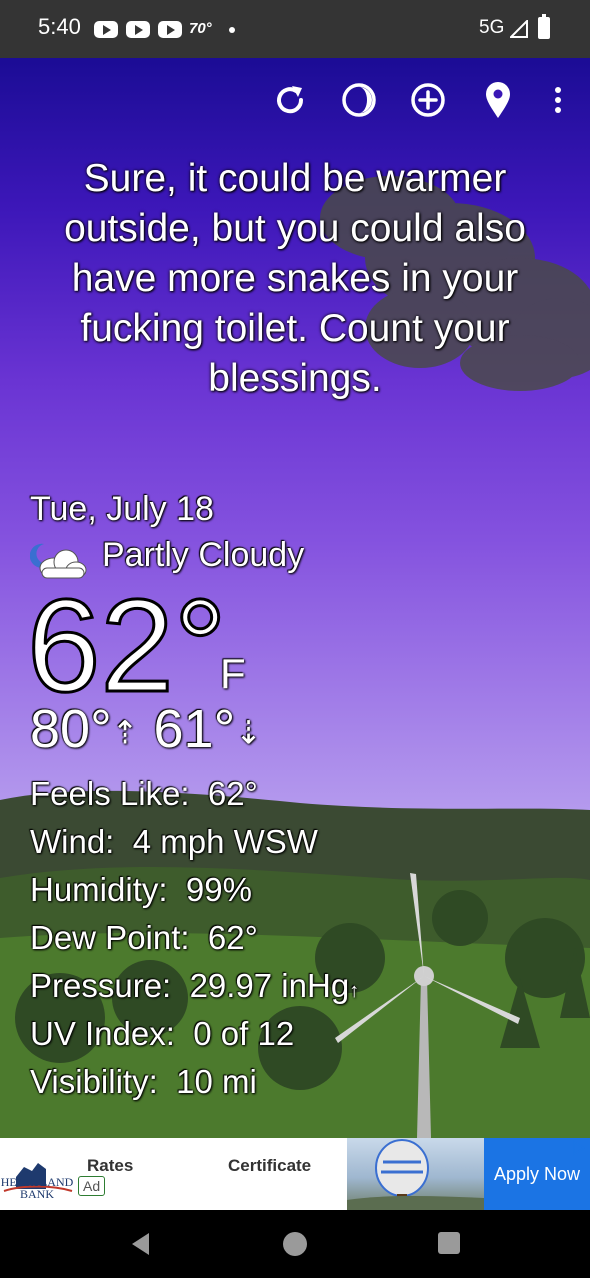 The image size is (590, 1278). Describe the element at coordinates (558, 100) in the screenshot. I see `more-vert-icon` at that location.